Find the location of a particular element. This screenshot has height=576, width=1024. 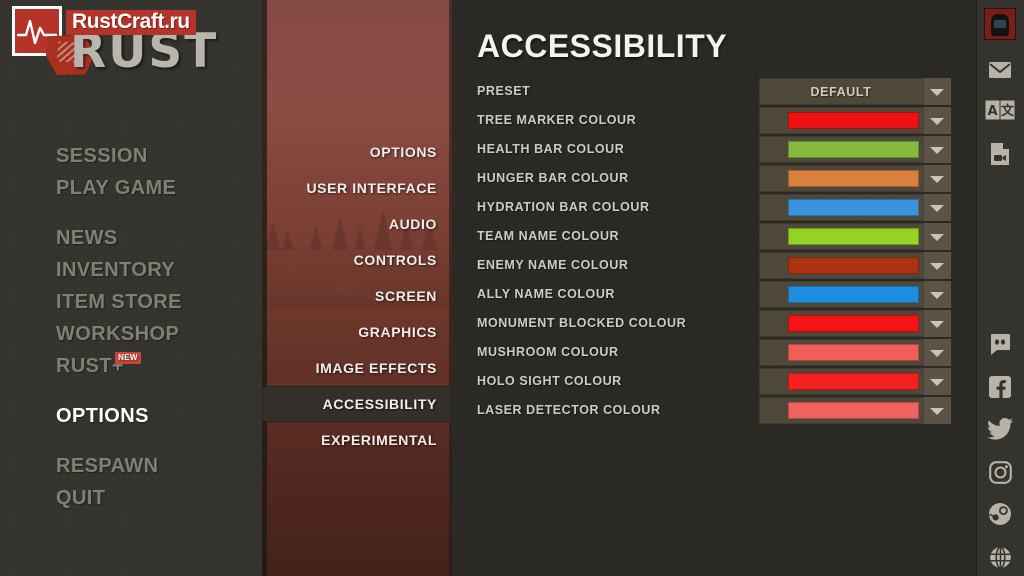

colour-picker-tree-marker-colour is located at coordinates (855, 120).